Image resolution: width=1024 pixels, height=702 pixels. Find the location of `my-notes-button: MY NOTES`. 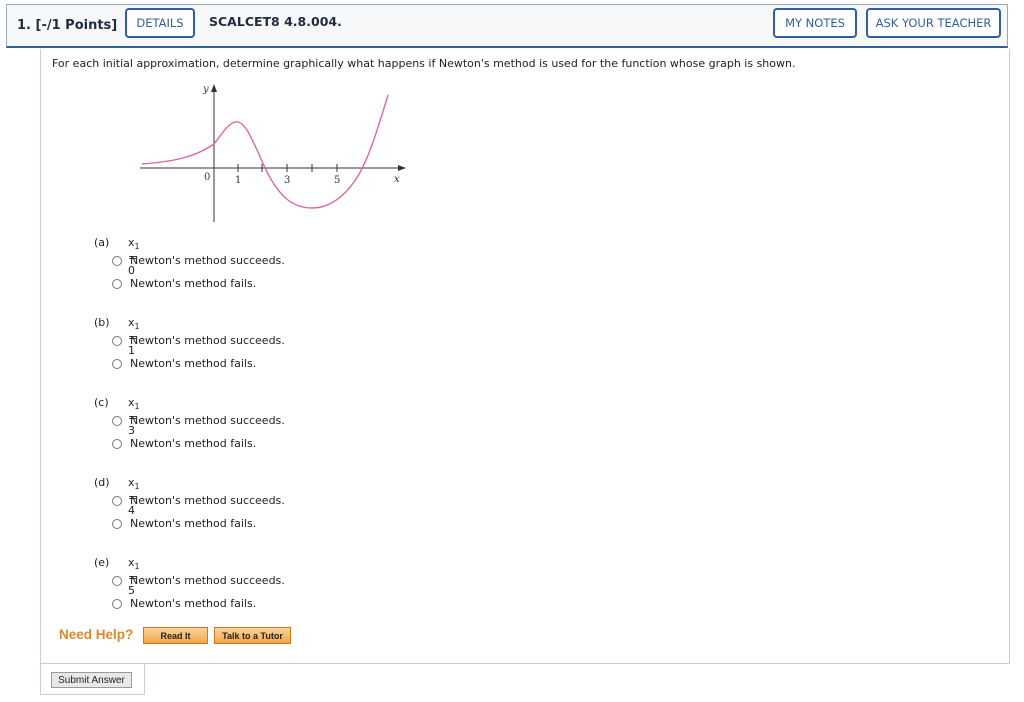

my-notes-button: MY NOTES is located at coordinates (815, 23).